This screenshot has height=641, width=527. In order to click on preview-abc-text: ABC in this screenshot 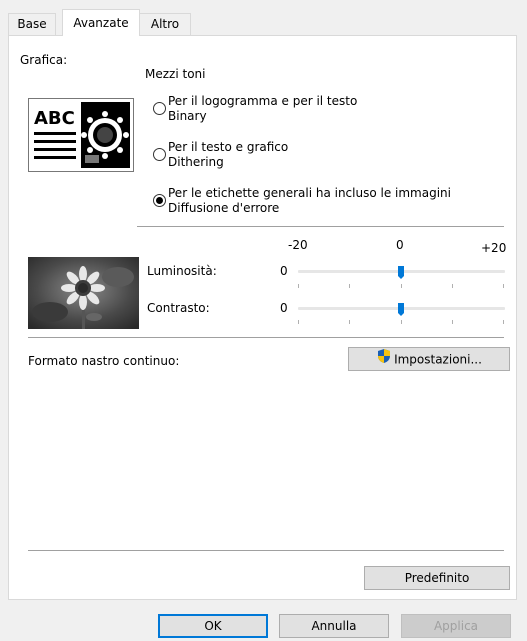, I will do `click(54, 118)`.